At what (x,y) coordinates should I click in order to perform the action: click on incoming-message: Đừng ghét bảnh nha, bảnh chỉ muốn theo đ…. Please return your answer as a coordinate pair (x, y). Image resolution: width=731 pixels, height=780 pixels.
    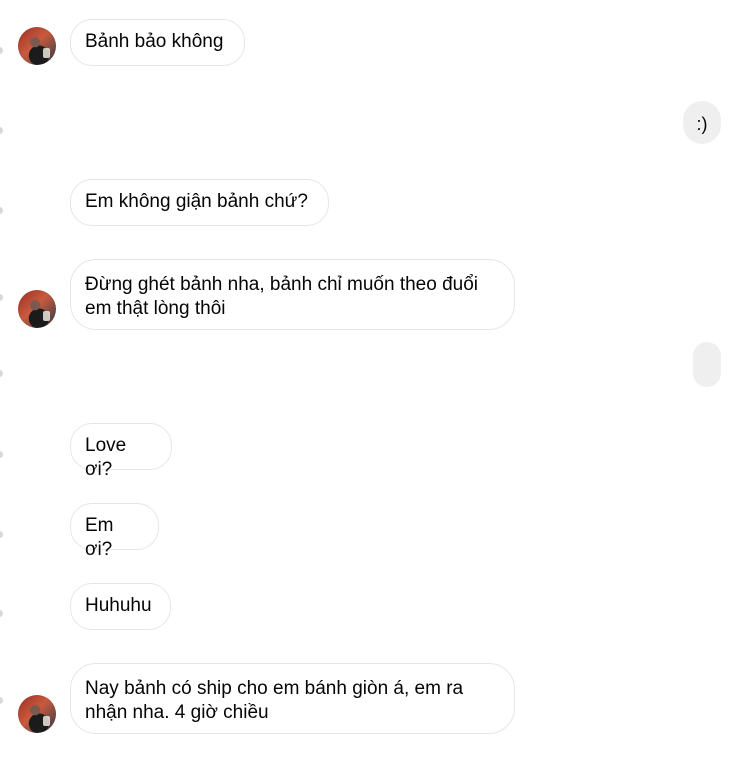
    Looking at the image, I should click on (292, 294).